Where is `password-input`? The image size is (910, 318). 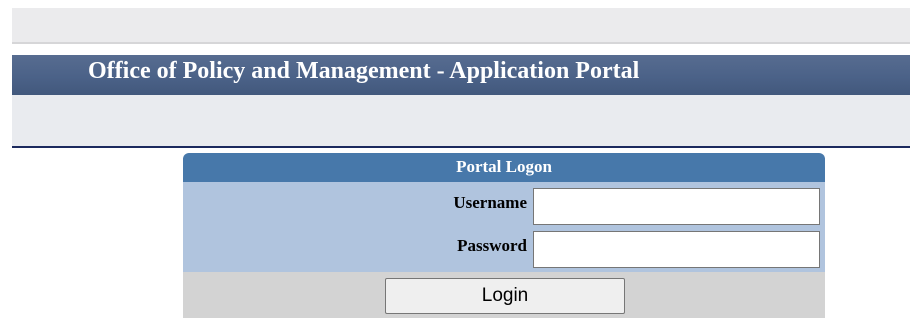 password-input is located at coordinates (676, 249).